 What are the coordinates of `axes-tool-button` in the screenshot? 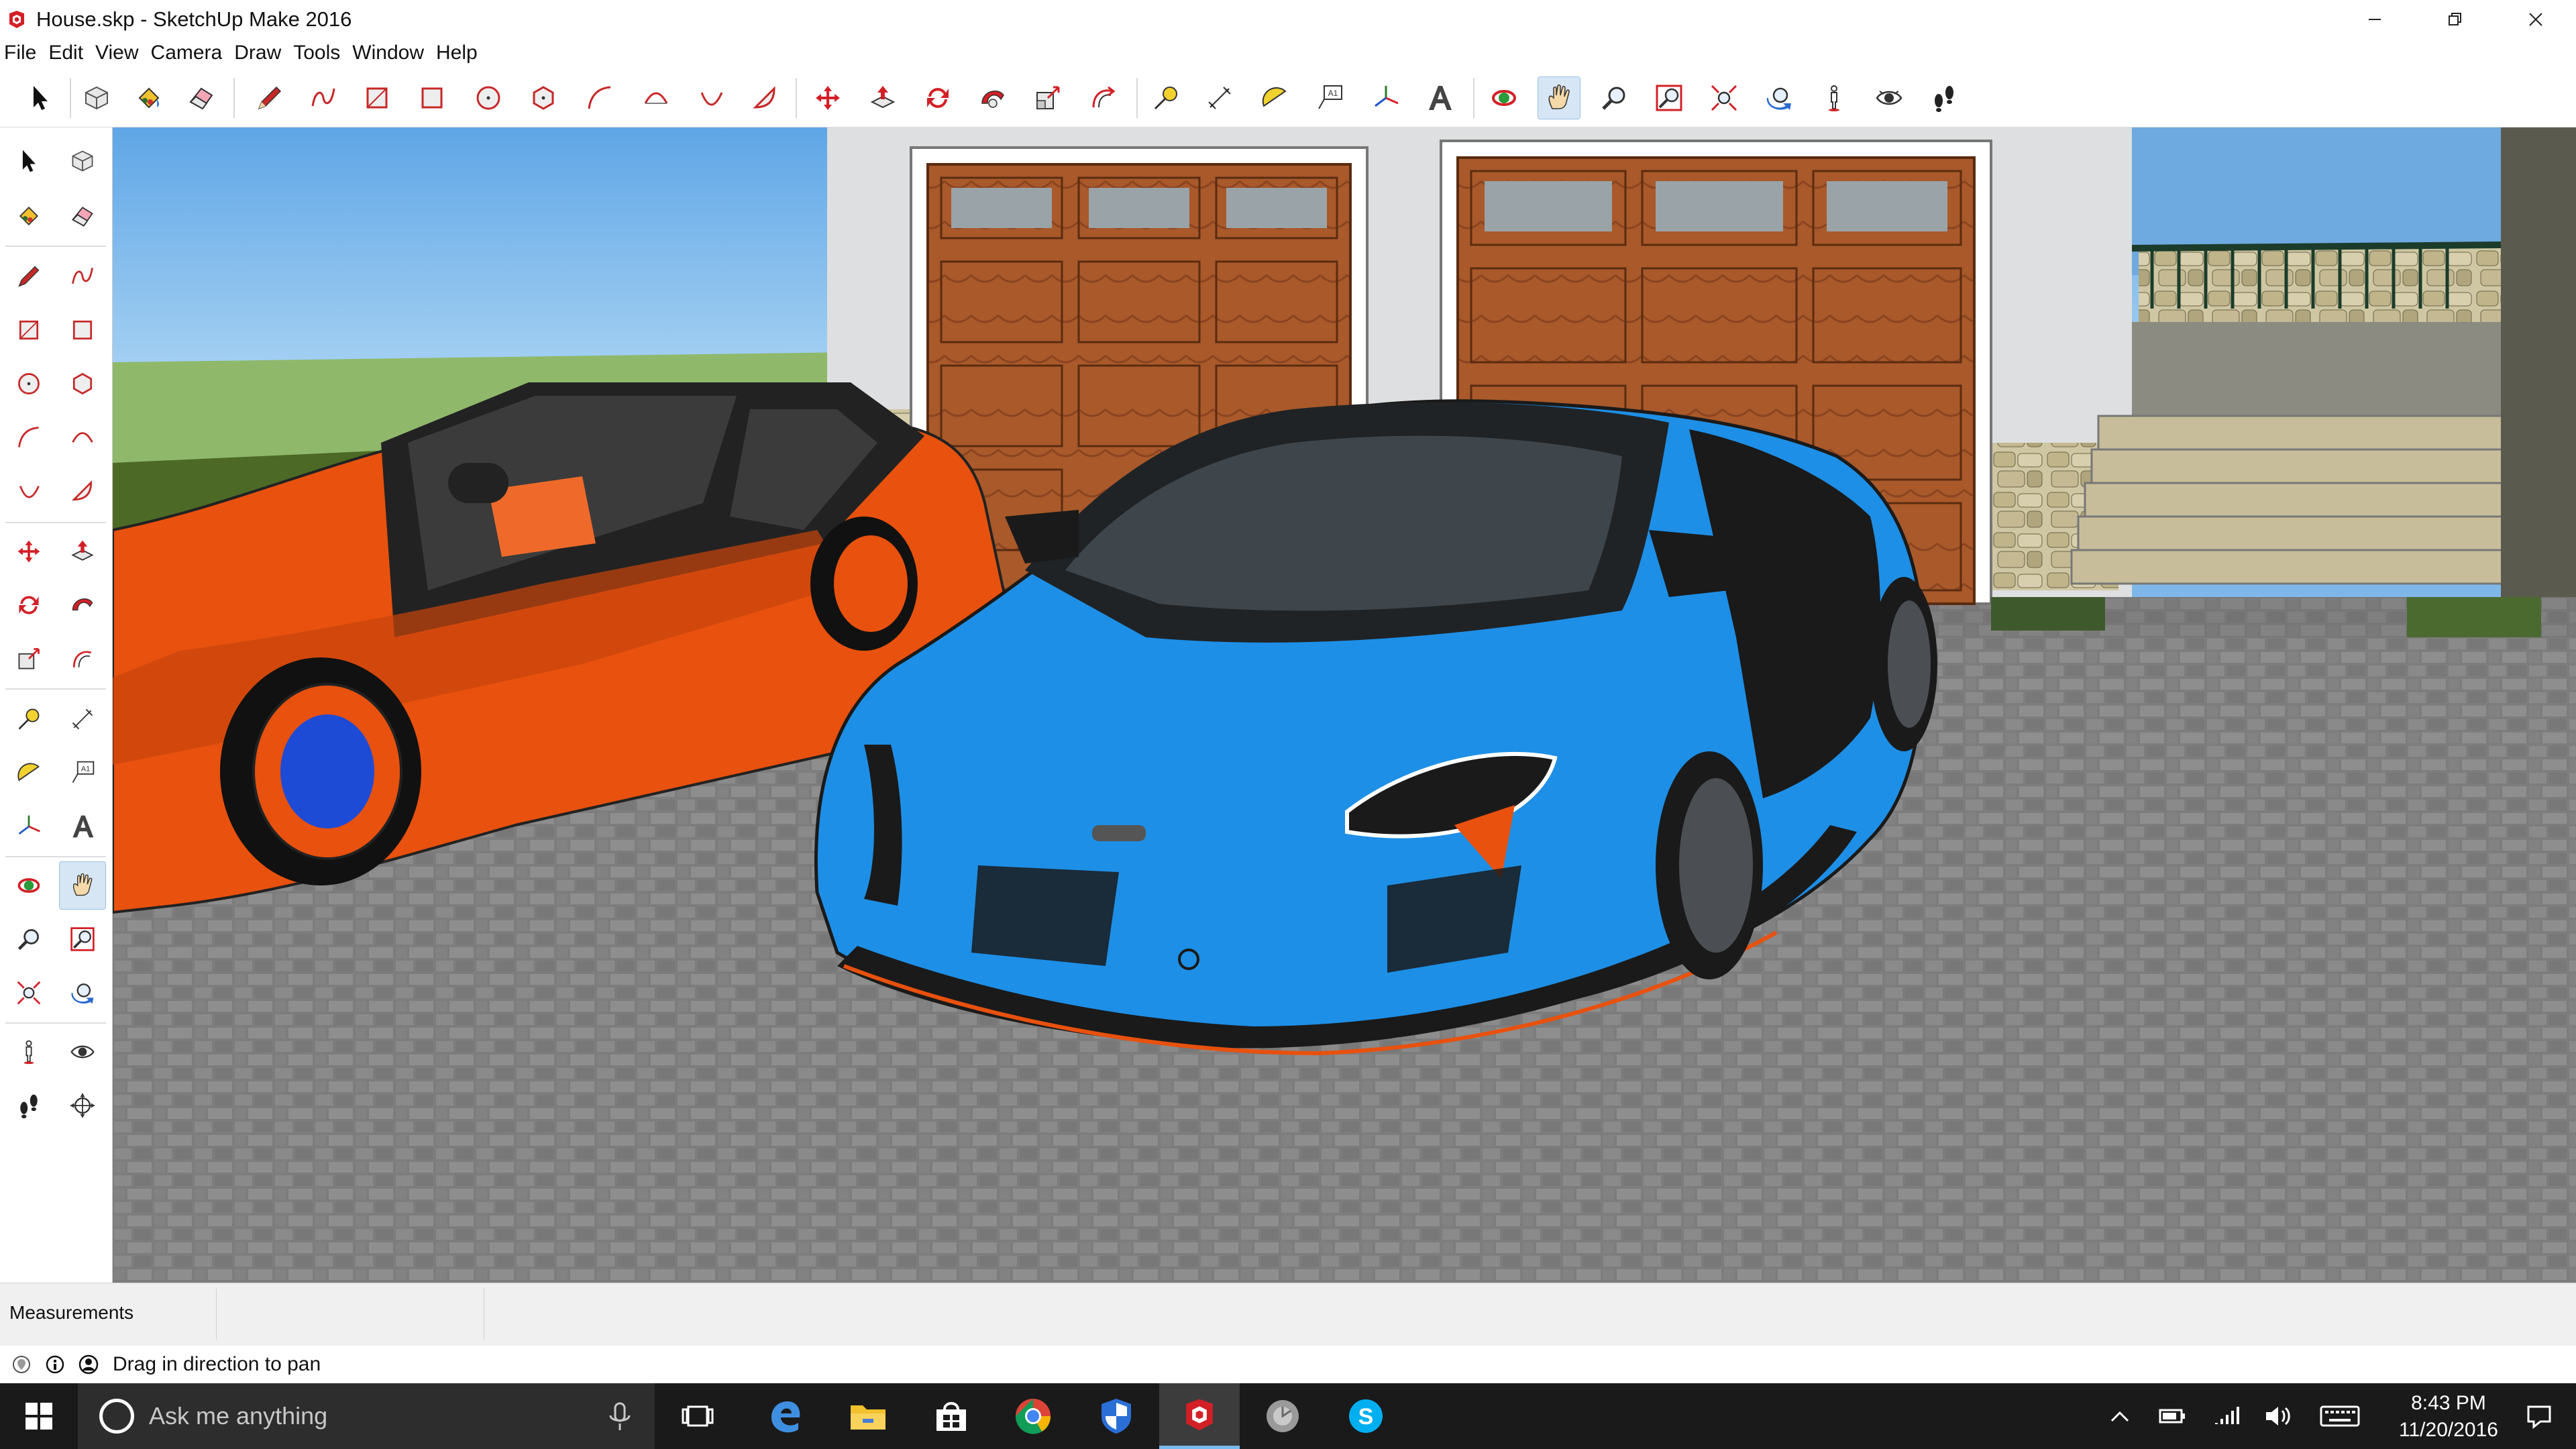 It's located at (1385, 97).